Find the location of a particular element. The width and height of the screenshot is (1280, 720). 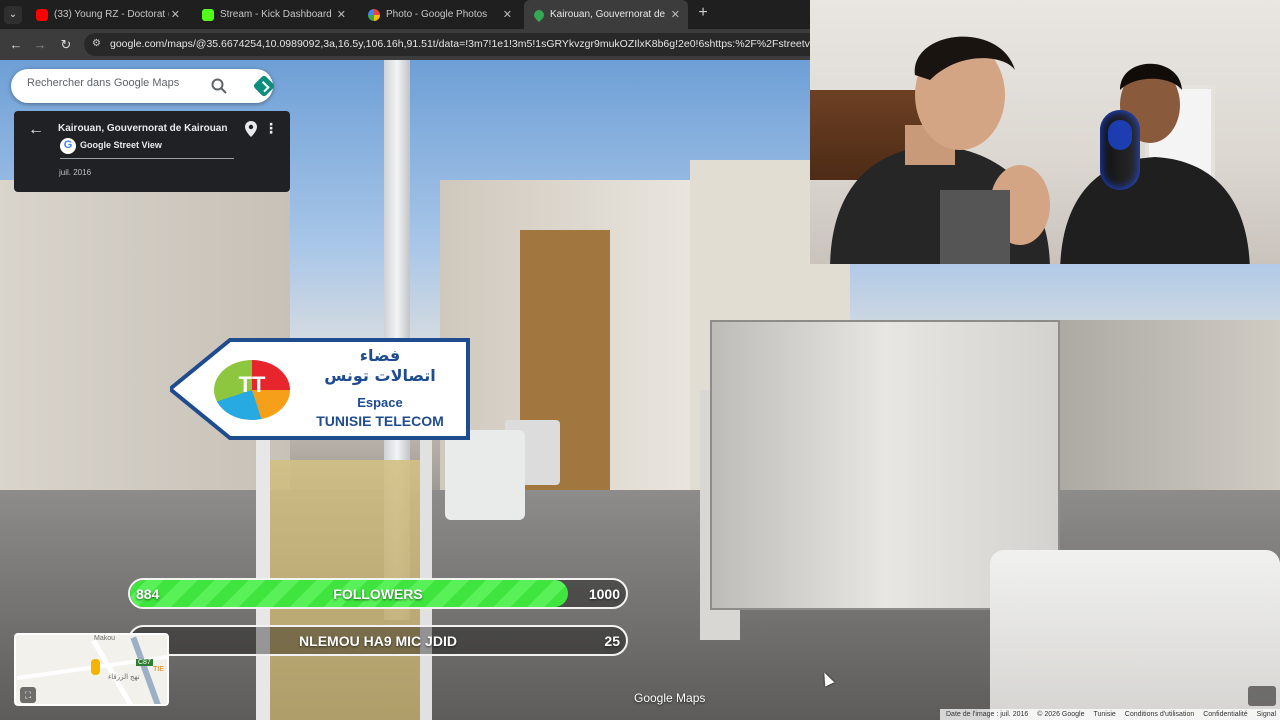

new-tab-button: + is located at coordinates (703, 14).